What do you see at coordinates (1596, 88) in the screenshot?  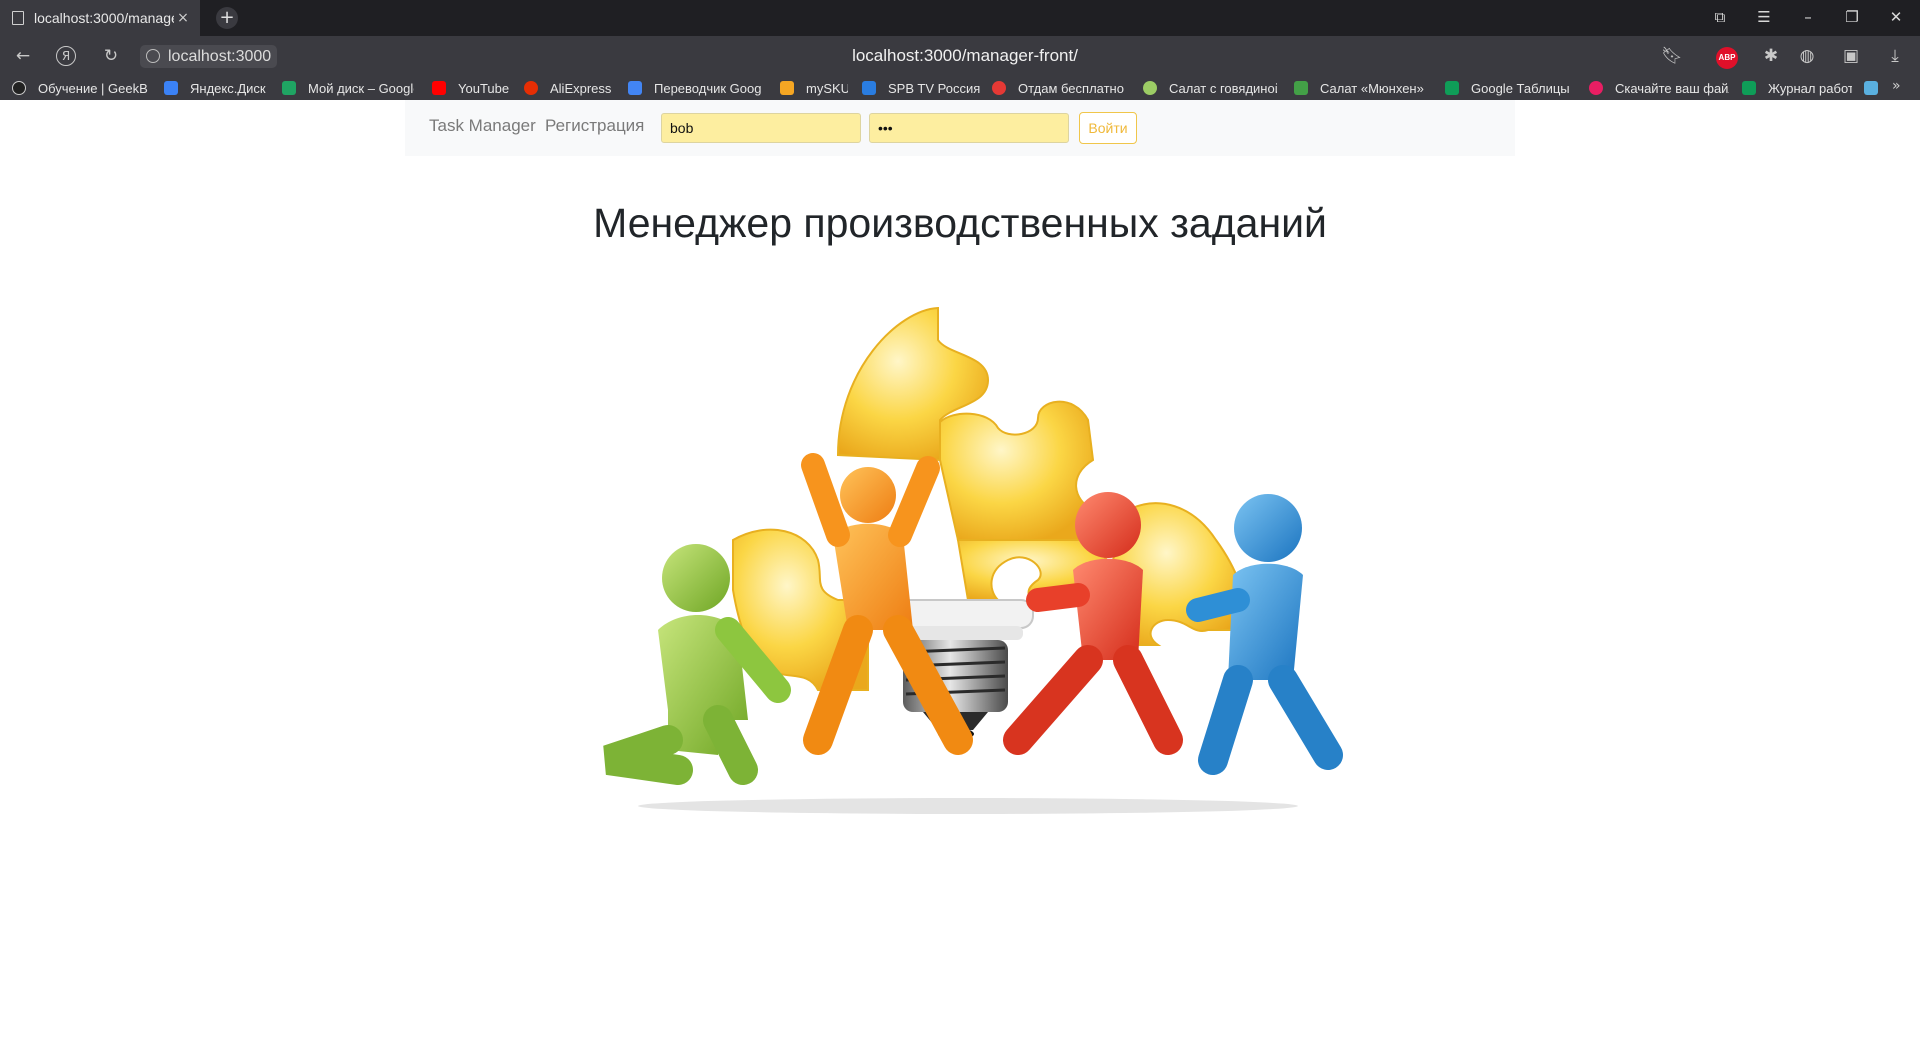 I see `download-site-icon` at bounding box center [1596, 88].